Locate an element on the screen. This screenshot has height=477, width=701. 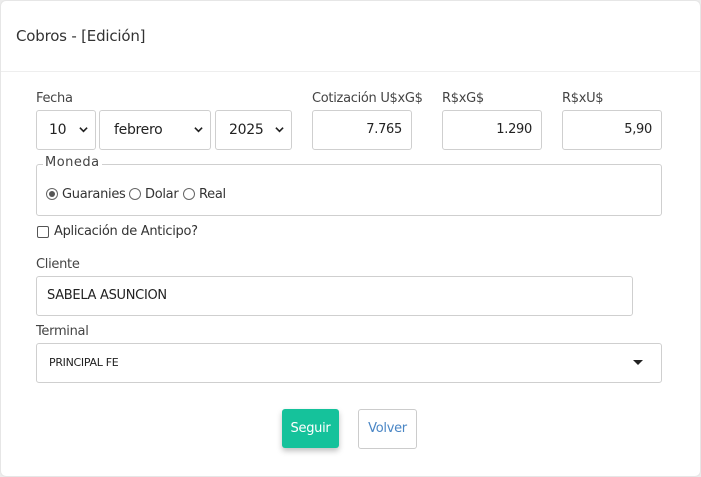
year-select: 2025 is located at coordinates (253, 130).